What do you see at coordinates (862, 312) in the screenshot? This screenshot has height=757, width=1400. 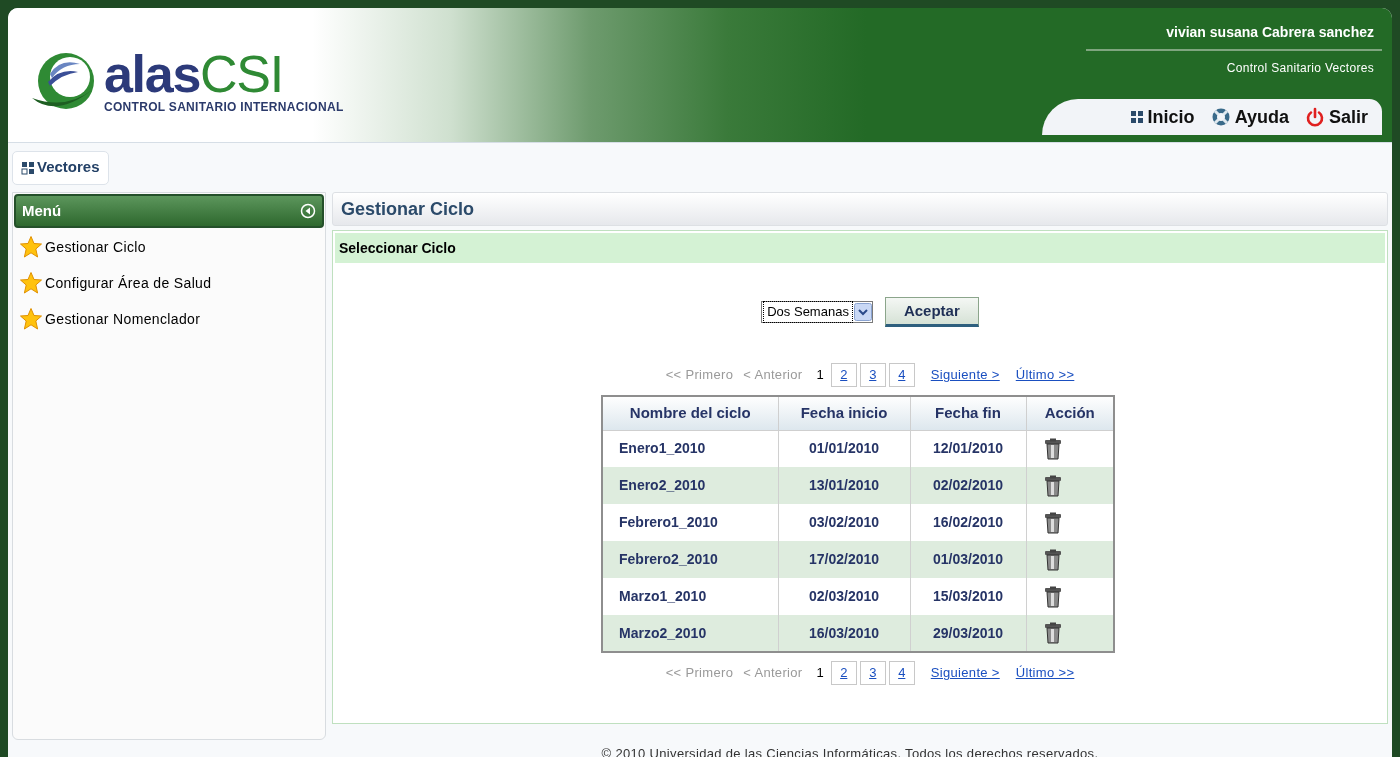 I see `dropdown-caret-icon` at bounding box center [862, 312].